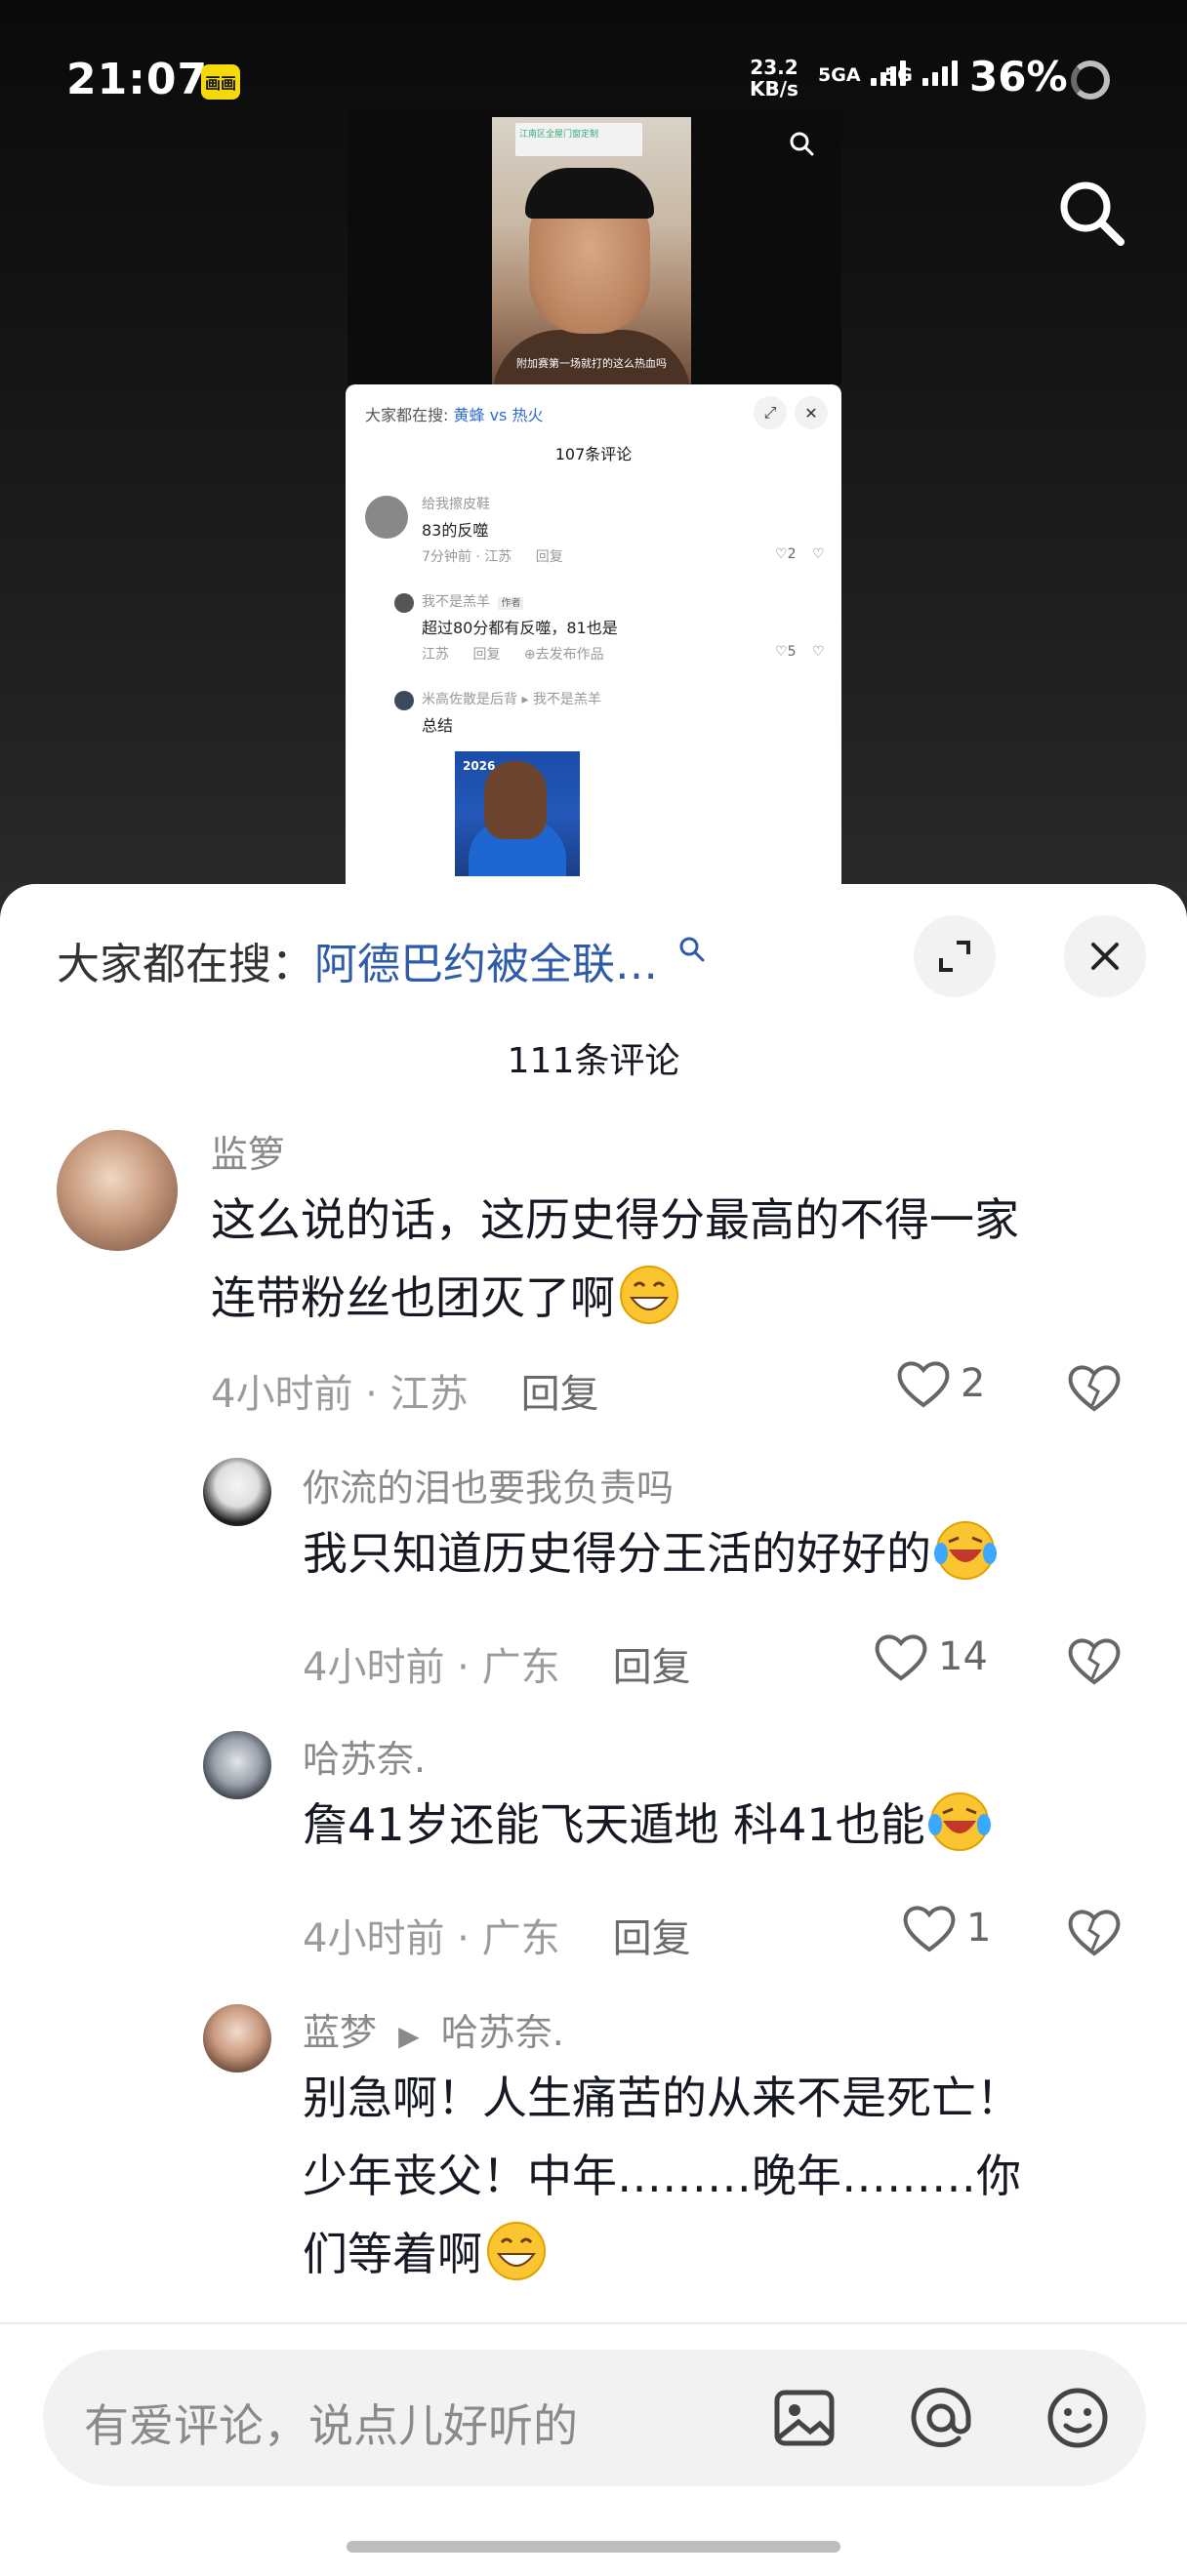 The width and height of the screenshot is (1187, 2576). I want to click on like-button: ♡5, so click(785, 652).